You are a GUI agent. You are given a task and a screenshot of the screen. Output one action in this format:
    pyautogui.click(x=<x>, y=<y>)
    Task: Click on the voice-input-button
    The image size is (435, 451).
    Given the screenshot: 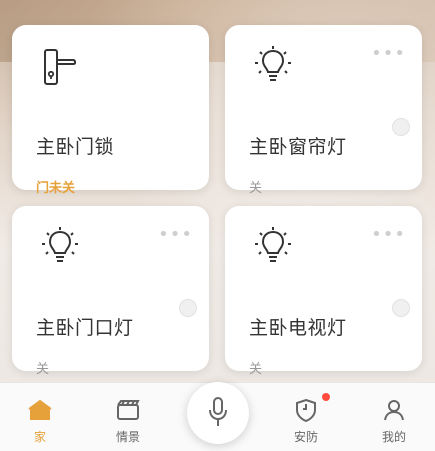 What is the action you would take?
    pyautogui.click(x=218, y=413)
    